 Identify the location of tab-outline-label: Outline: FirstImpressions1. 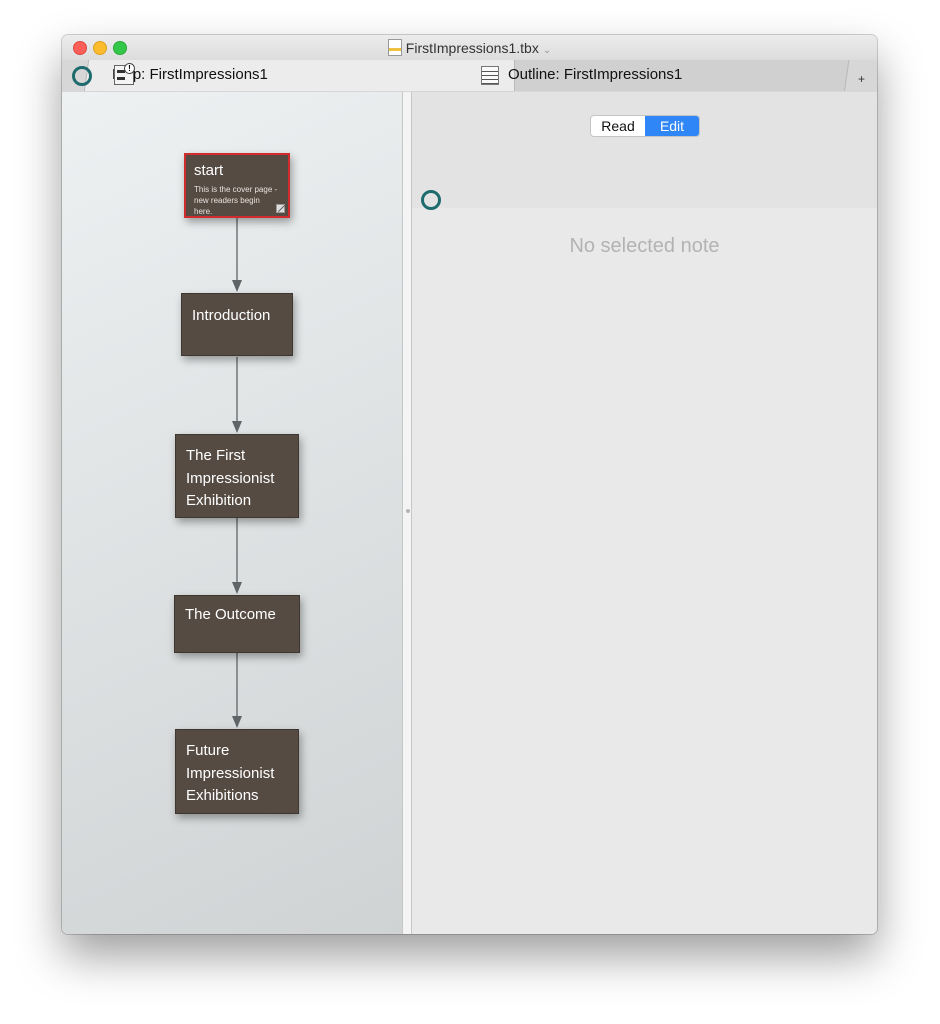
(595, 74).